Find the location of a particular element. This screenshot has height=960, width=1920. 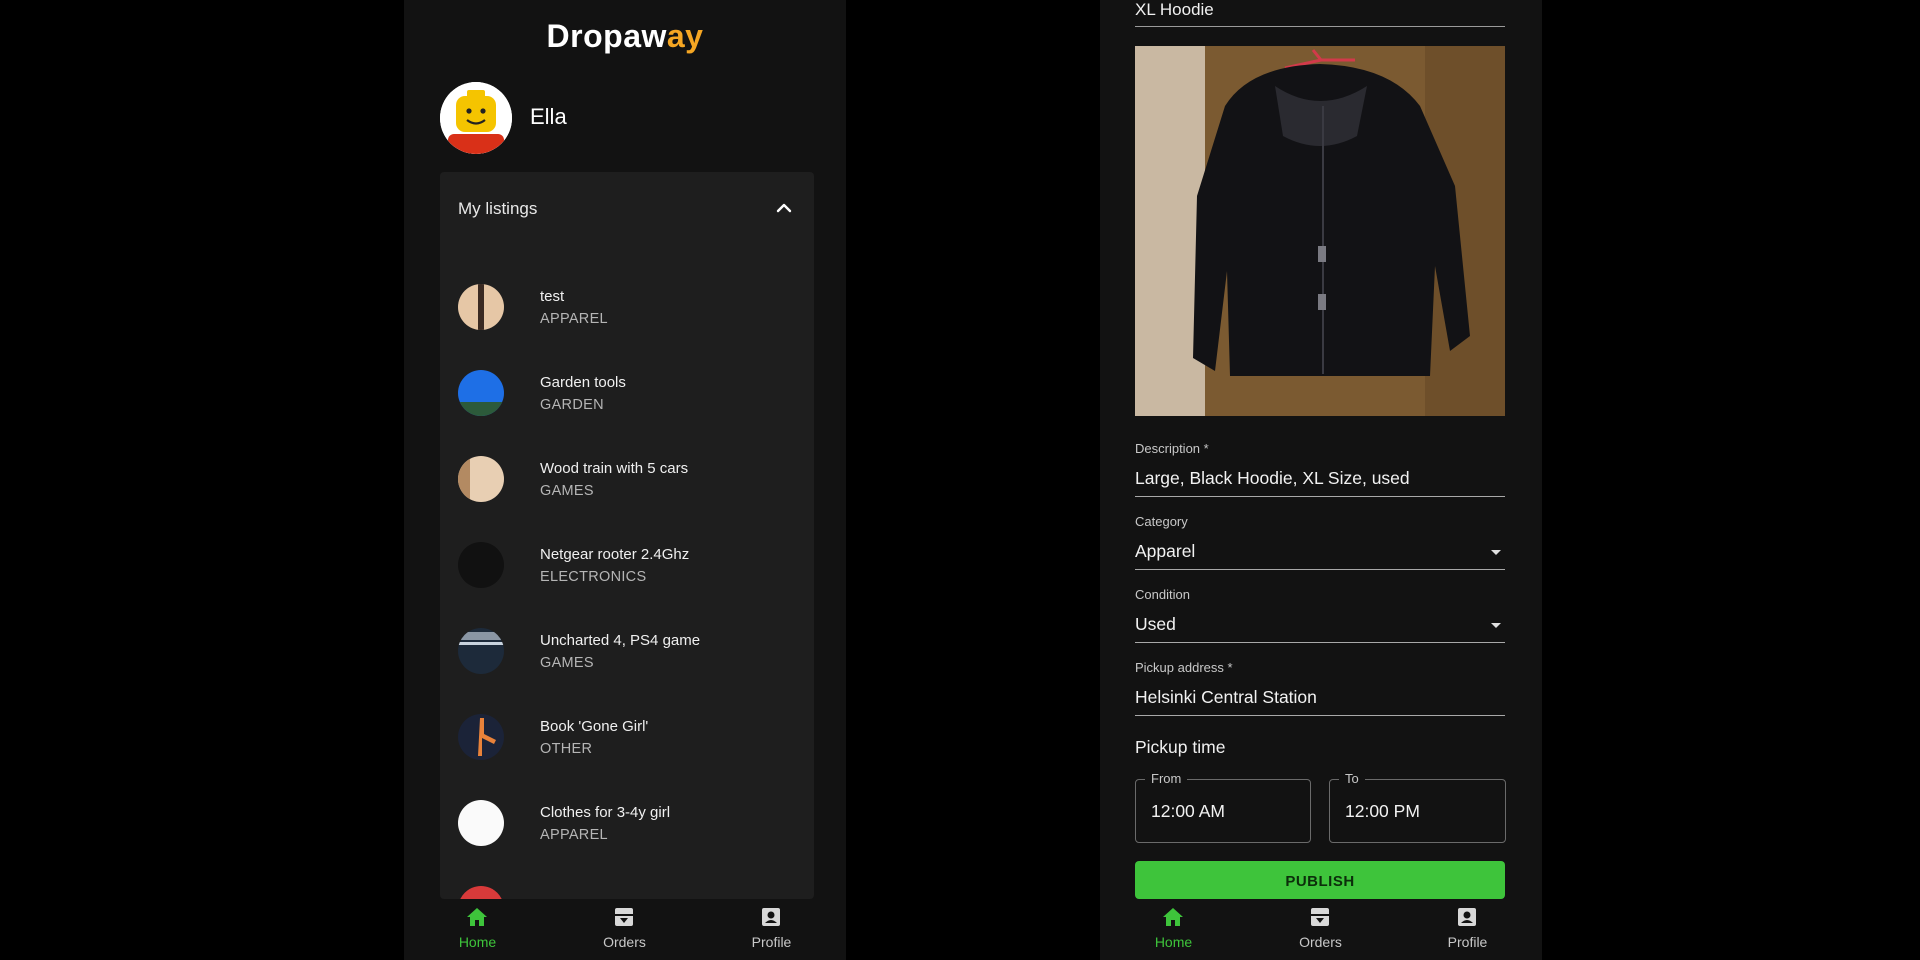

pickup-from-value: 12:00 AM is located at coordinates (1188, 811).